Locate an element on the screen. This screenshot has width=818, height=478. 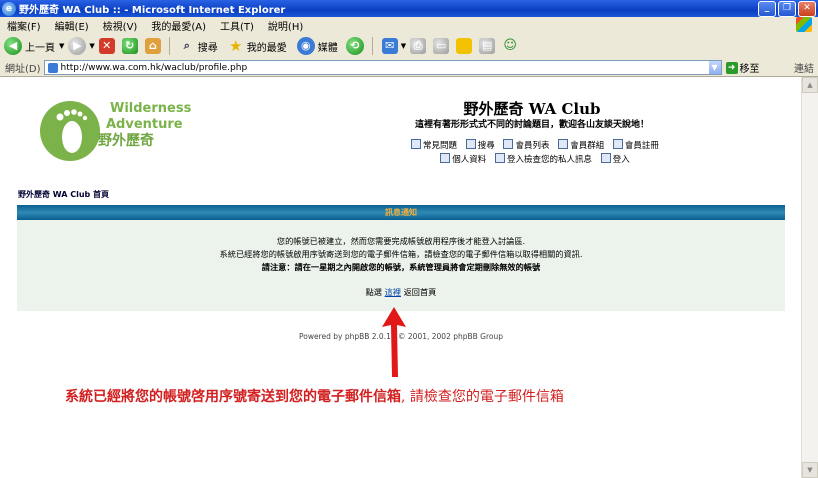
search-icon is located at coordinates (470, 144).